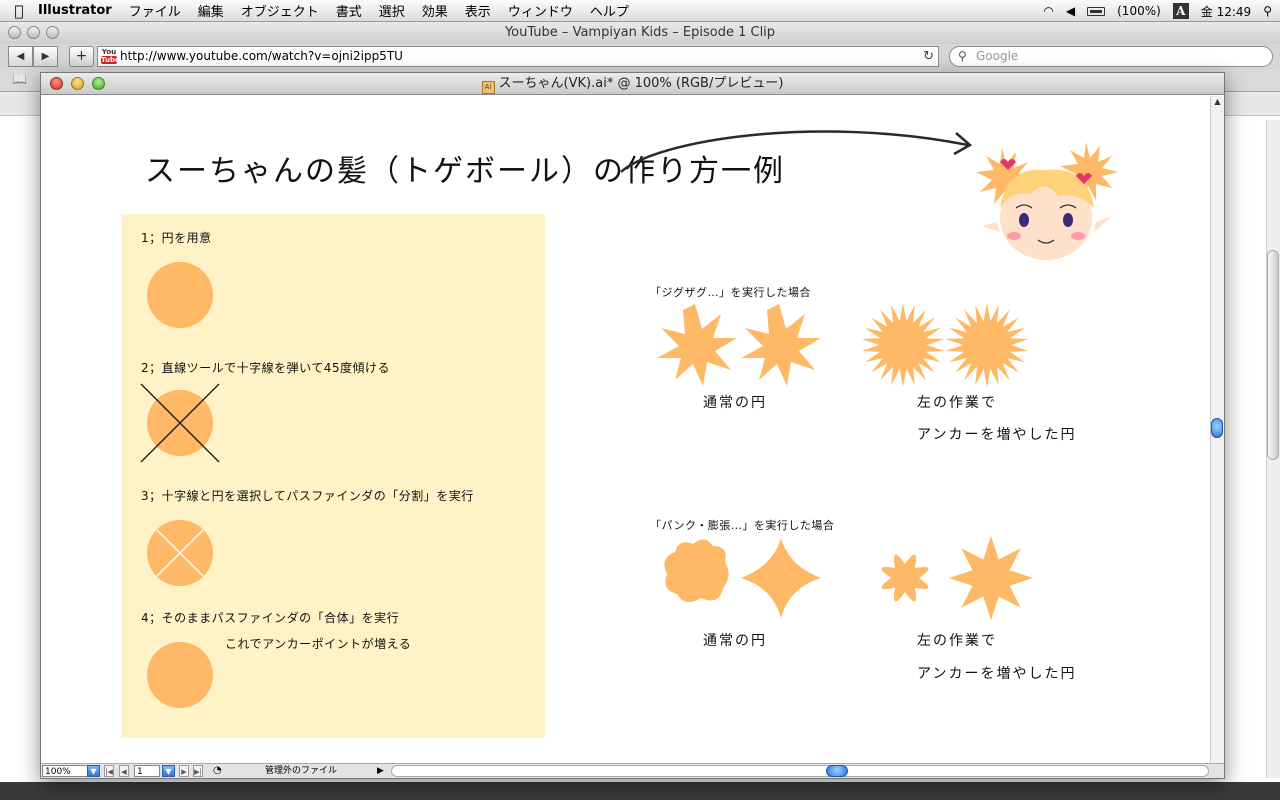 Image resolution: width=1280 pixels, height=800 pixels. What do you see at coordinates (1180, 11) in the screenshot?
I see `input-method-icon: A` at bounding box center [1180, 11].